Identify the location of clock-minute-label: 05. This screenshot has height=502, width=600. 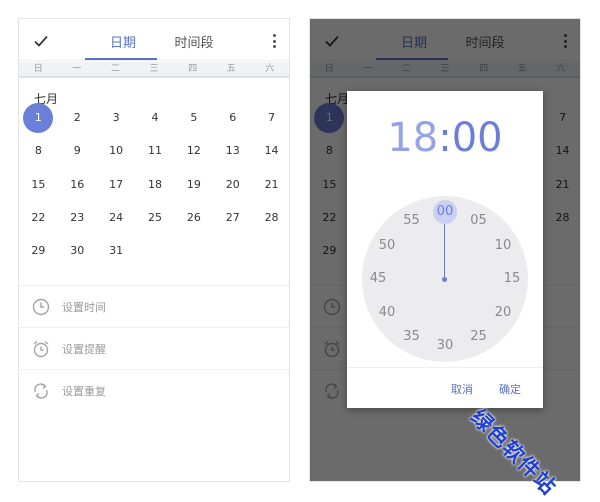
(479, 221).